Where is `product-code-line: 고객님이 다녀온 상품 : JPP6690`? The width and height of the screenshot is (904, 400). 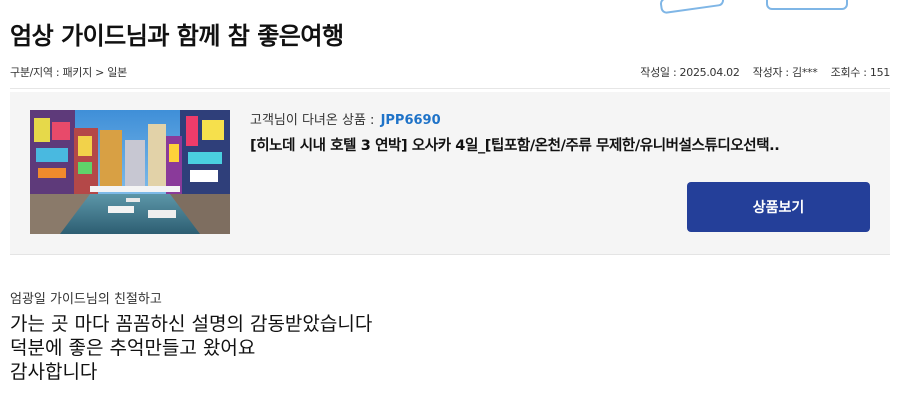 product-code-line: 고객님이 다녀온 상품 : JPP6690 is located at coordinates (345, 118).